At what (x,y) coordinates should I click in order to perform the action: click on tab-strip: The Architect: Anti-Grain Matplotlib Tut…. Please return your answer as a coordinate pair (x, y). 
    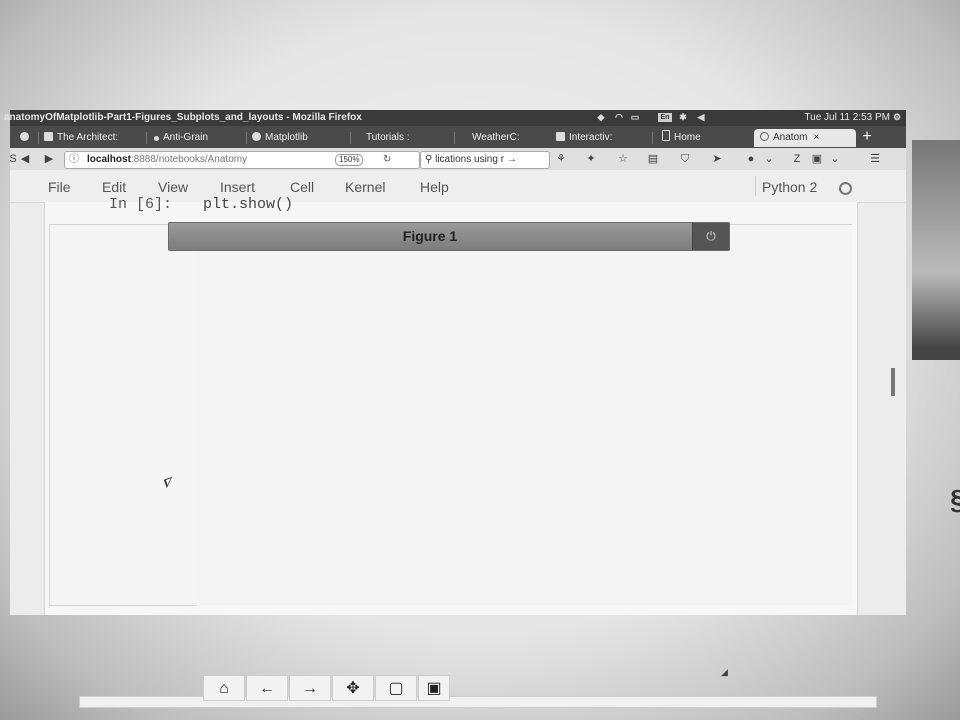
    Looking at the image, I should click on (458, 137).